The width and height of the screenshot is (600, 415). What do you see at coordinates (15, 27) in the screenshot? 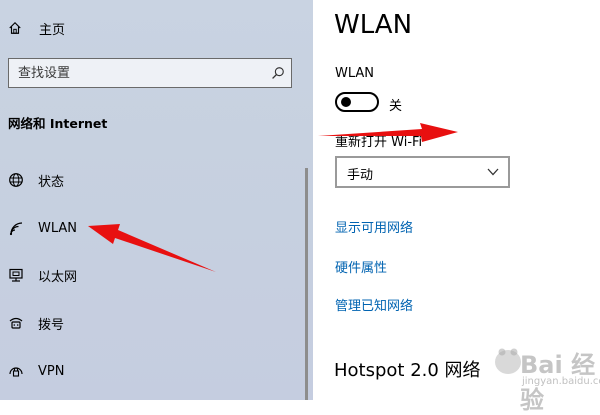
I see `home-icon` at bounding box center [15, 27].